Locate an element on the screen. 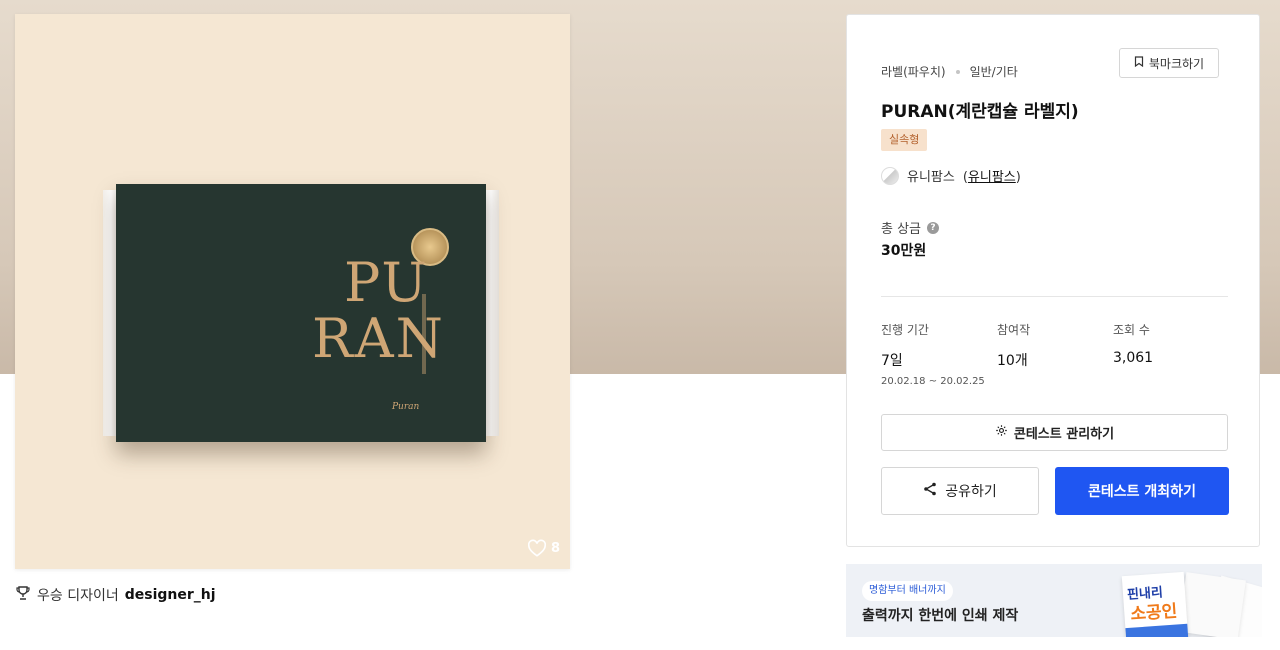  host-link: 유니팜스 is located at coordinates (992, 177).